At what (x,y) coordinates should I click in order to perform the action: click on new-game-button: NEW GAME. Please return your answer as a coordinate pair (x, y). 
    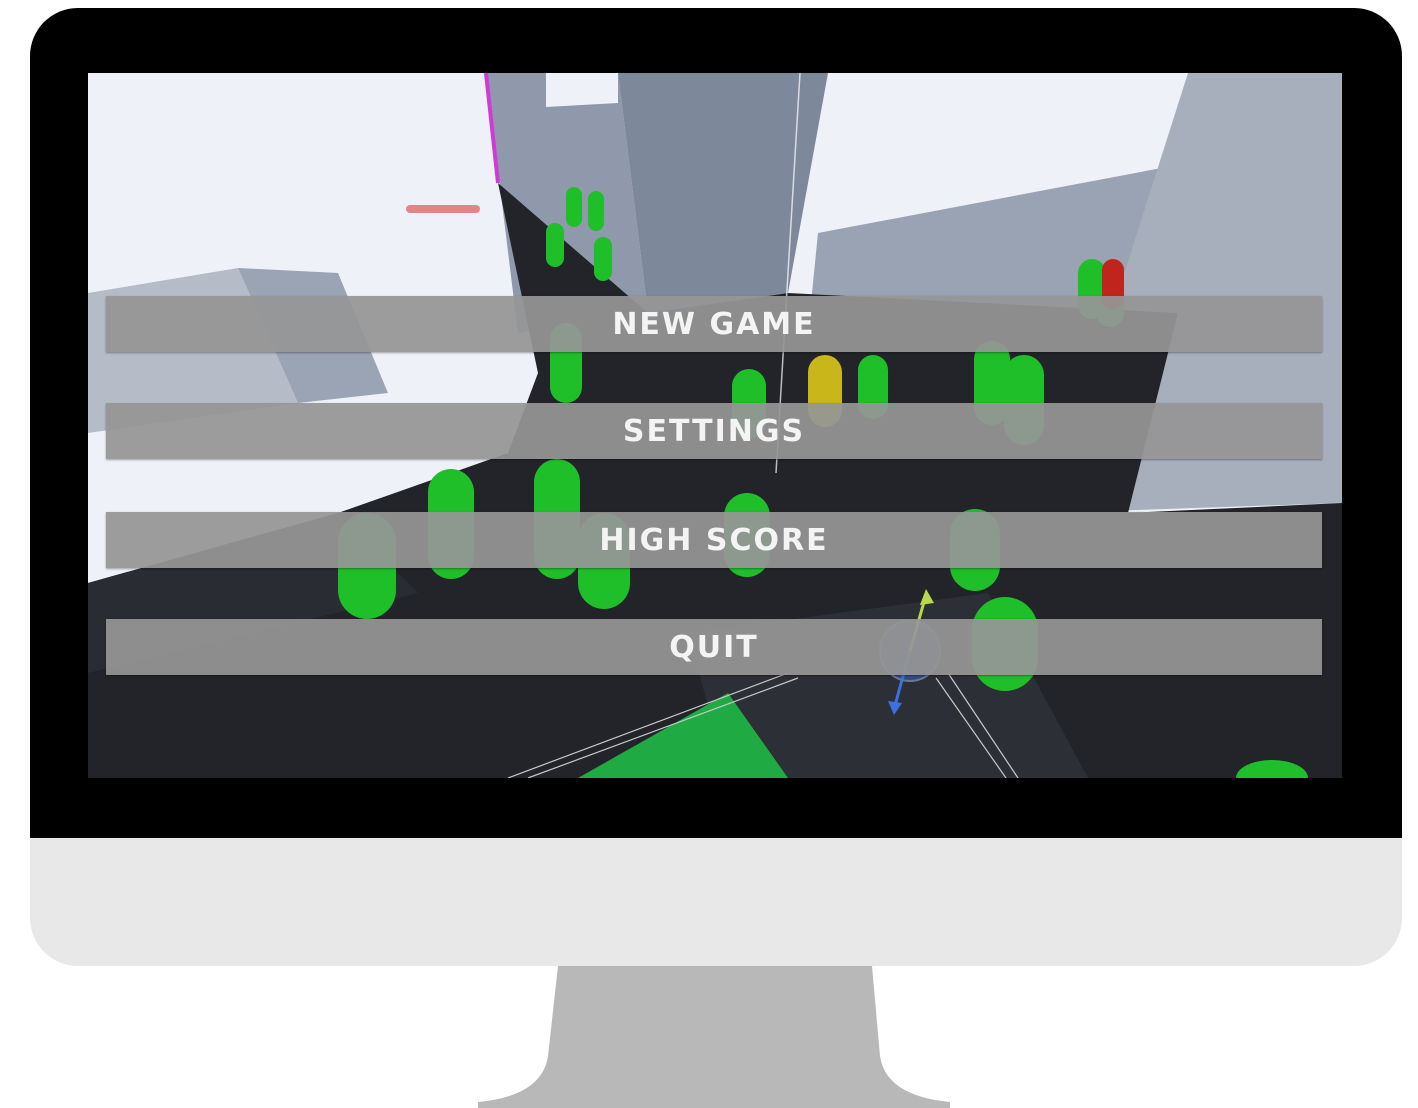
    Looking at the image, I should click on (714, 324).